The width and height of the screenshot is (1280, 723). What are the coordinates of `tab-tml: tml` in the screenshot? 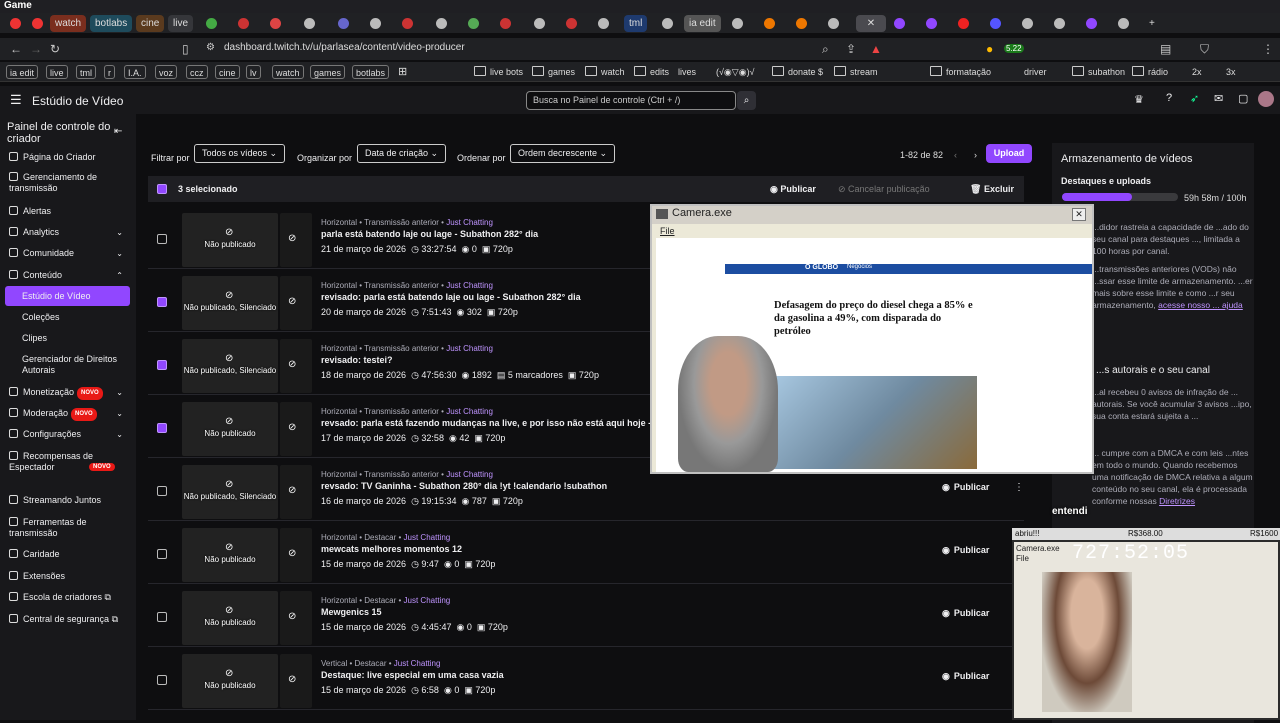 It's located at (636, 23).